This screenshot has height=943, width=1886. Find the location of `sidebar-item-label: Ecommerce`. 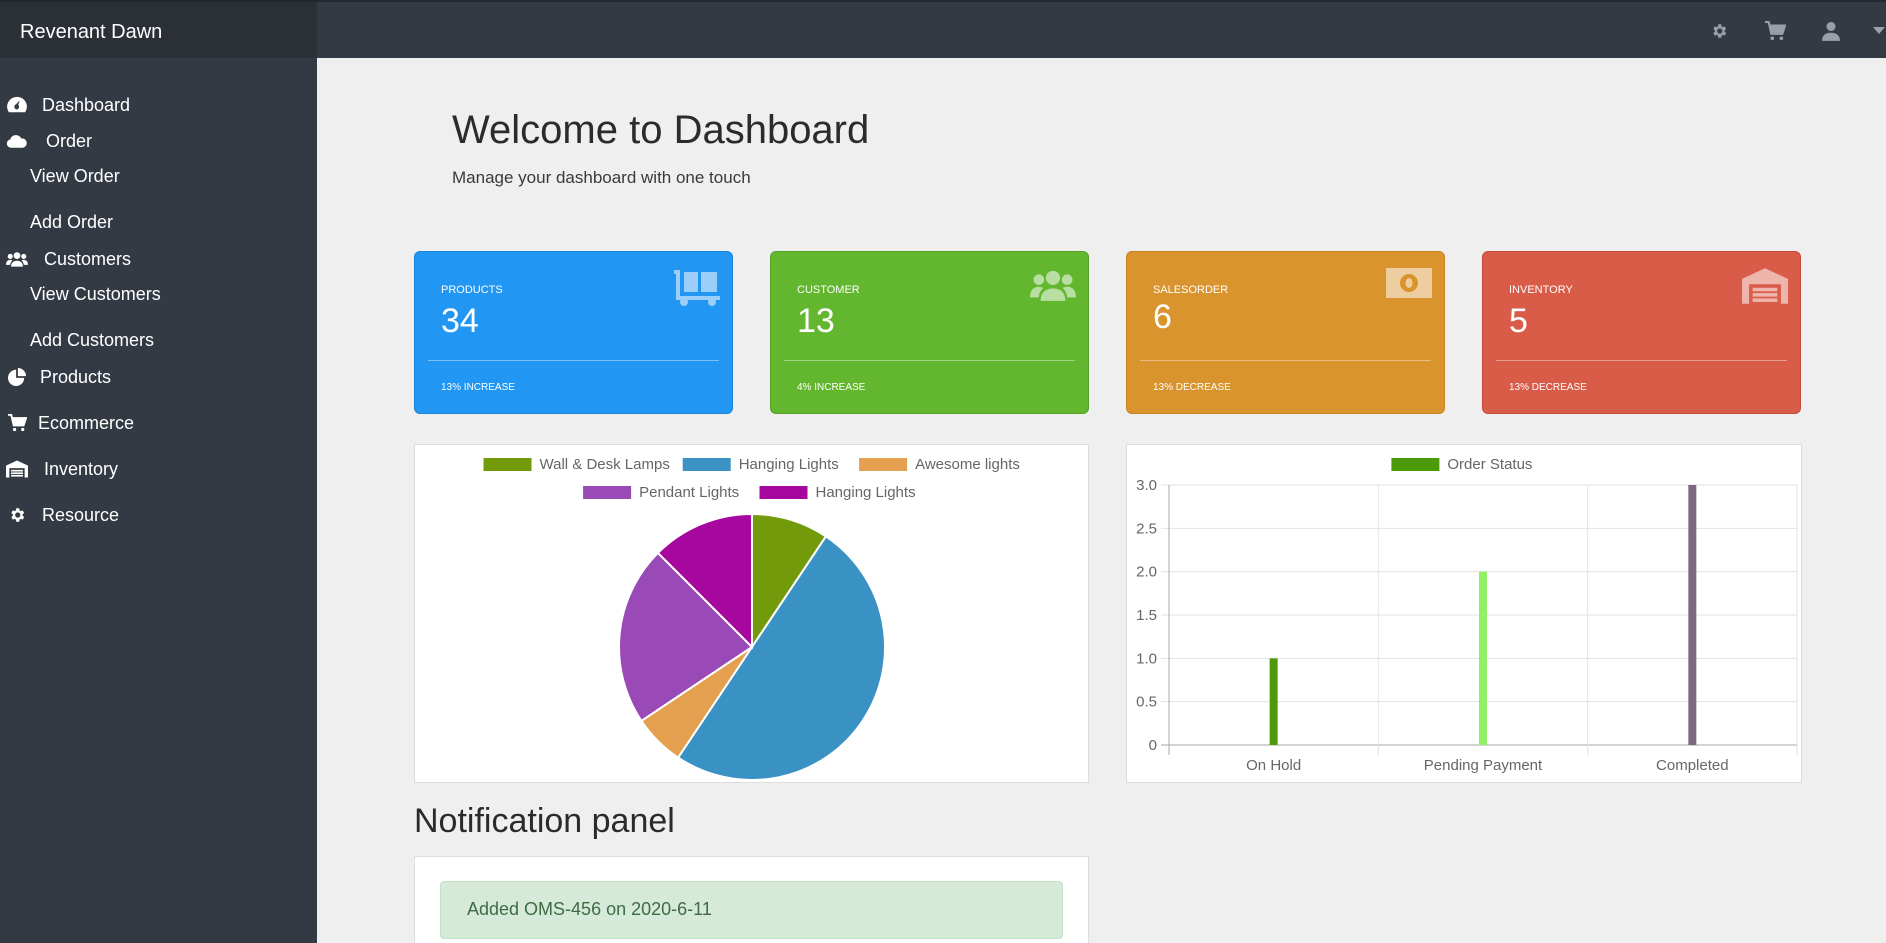

sidebar-item-label: Ecommerce is located at coordinates (86, 422).